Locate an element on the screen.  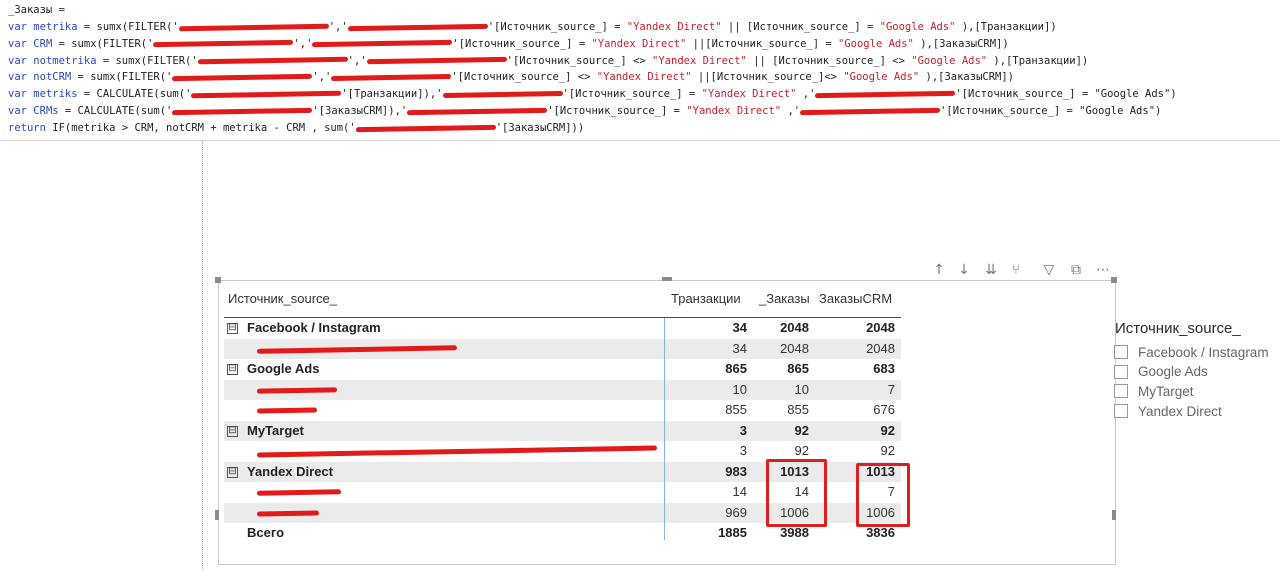
cell-transactions: 14 is located at coordinates (739, 491).